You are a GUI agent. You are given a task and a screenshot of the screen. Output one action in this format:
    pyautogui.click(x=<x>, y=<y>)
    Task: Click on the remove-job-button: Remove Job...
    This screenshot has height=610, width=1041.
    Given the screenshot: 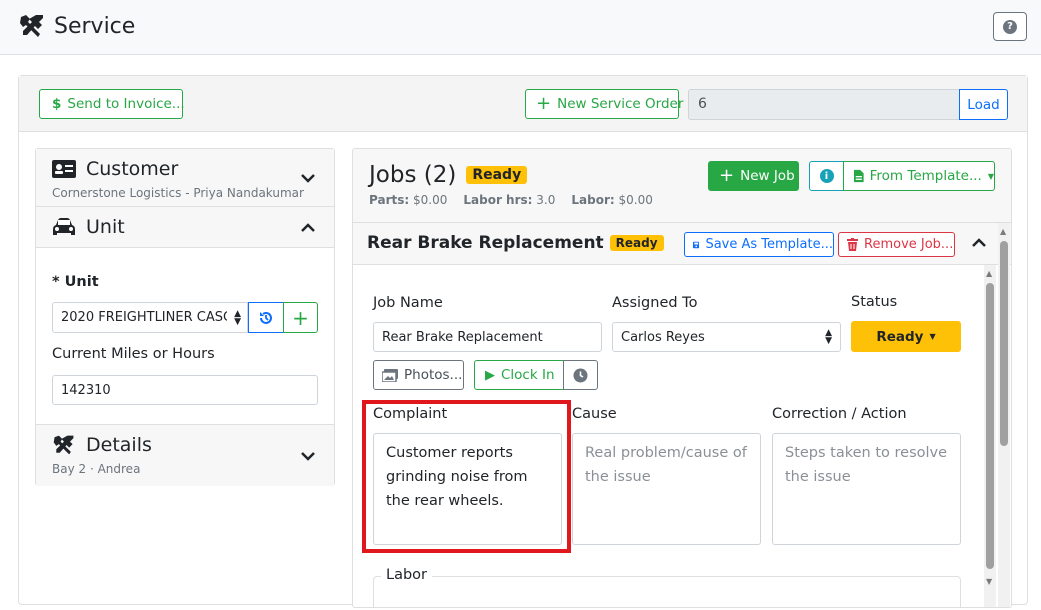 What is the action you would take?
    pyautogui.click(x=896, y=244)
    